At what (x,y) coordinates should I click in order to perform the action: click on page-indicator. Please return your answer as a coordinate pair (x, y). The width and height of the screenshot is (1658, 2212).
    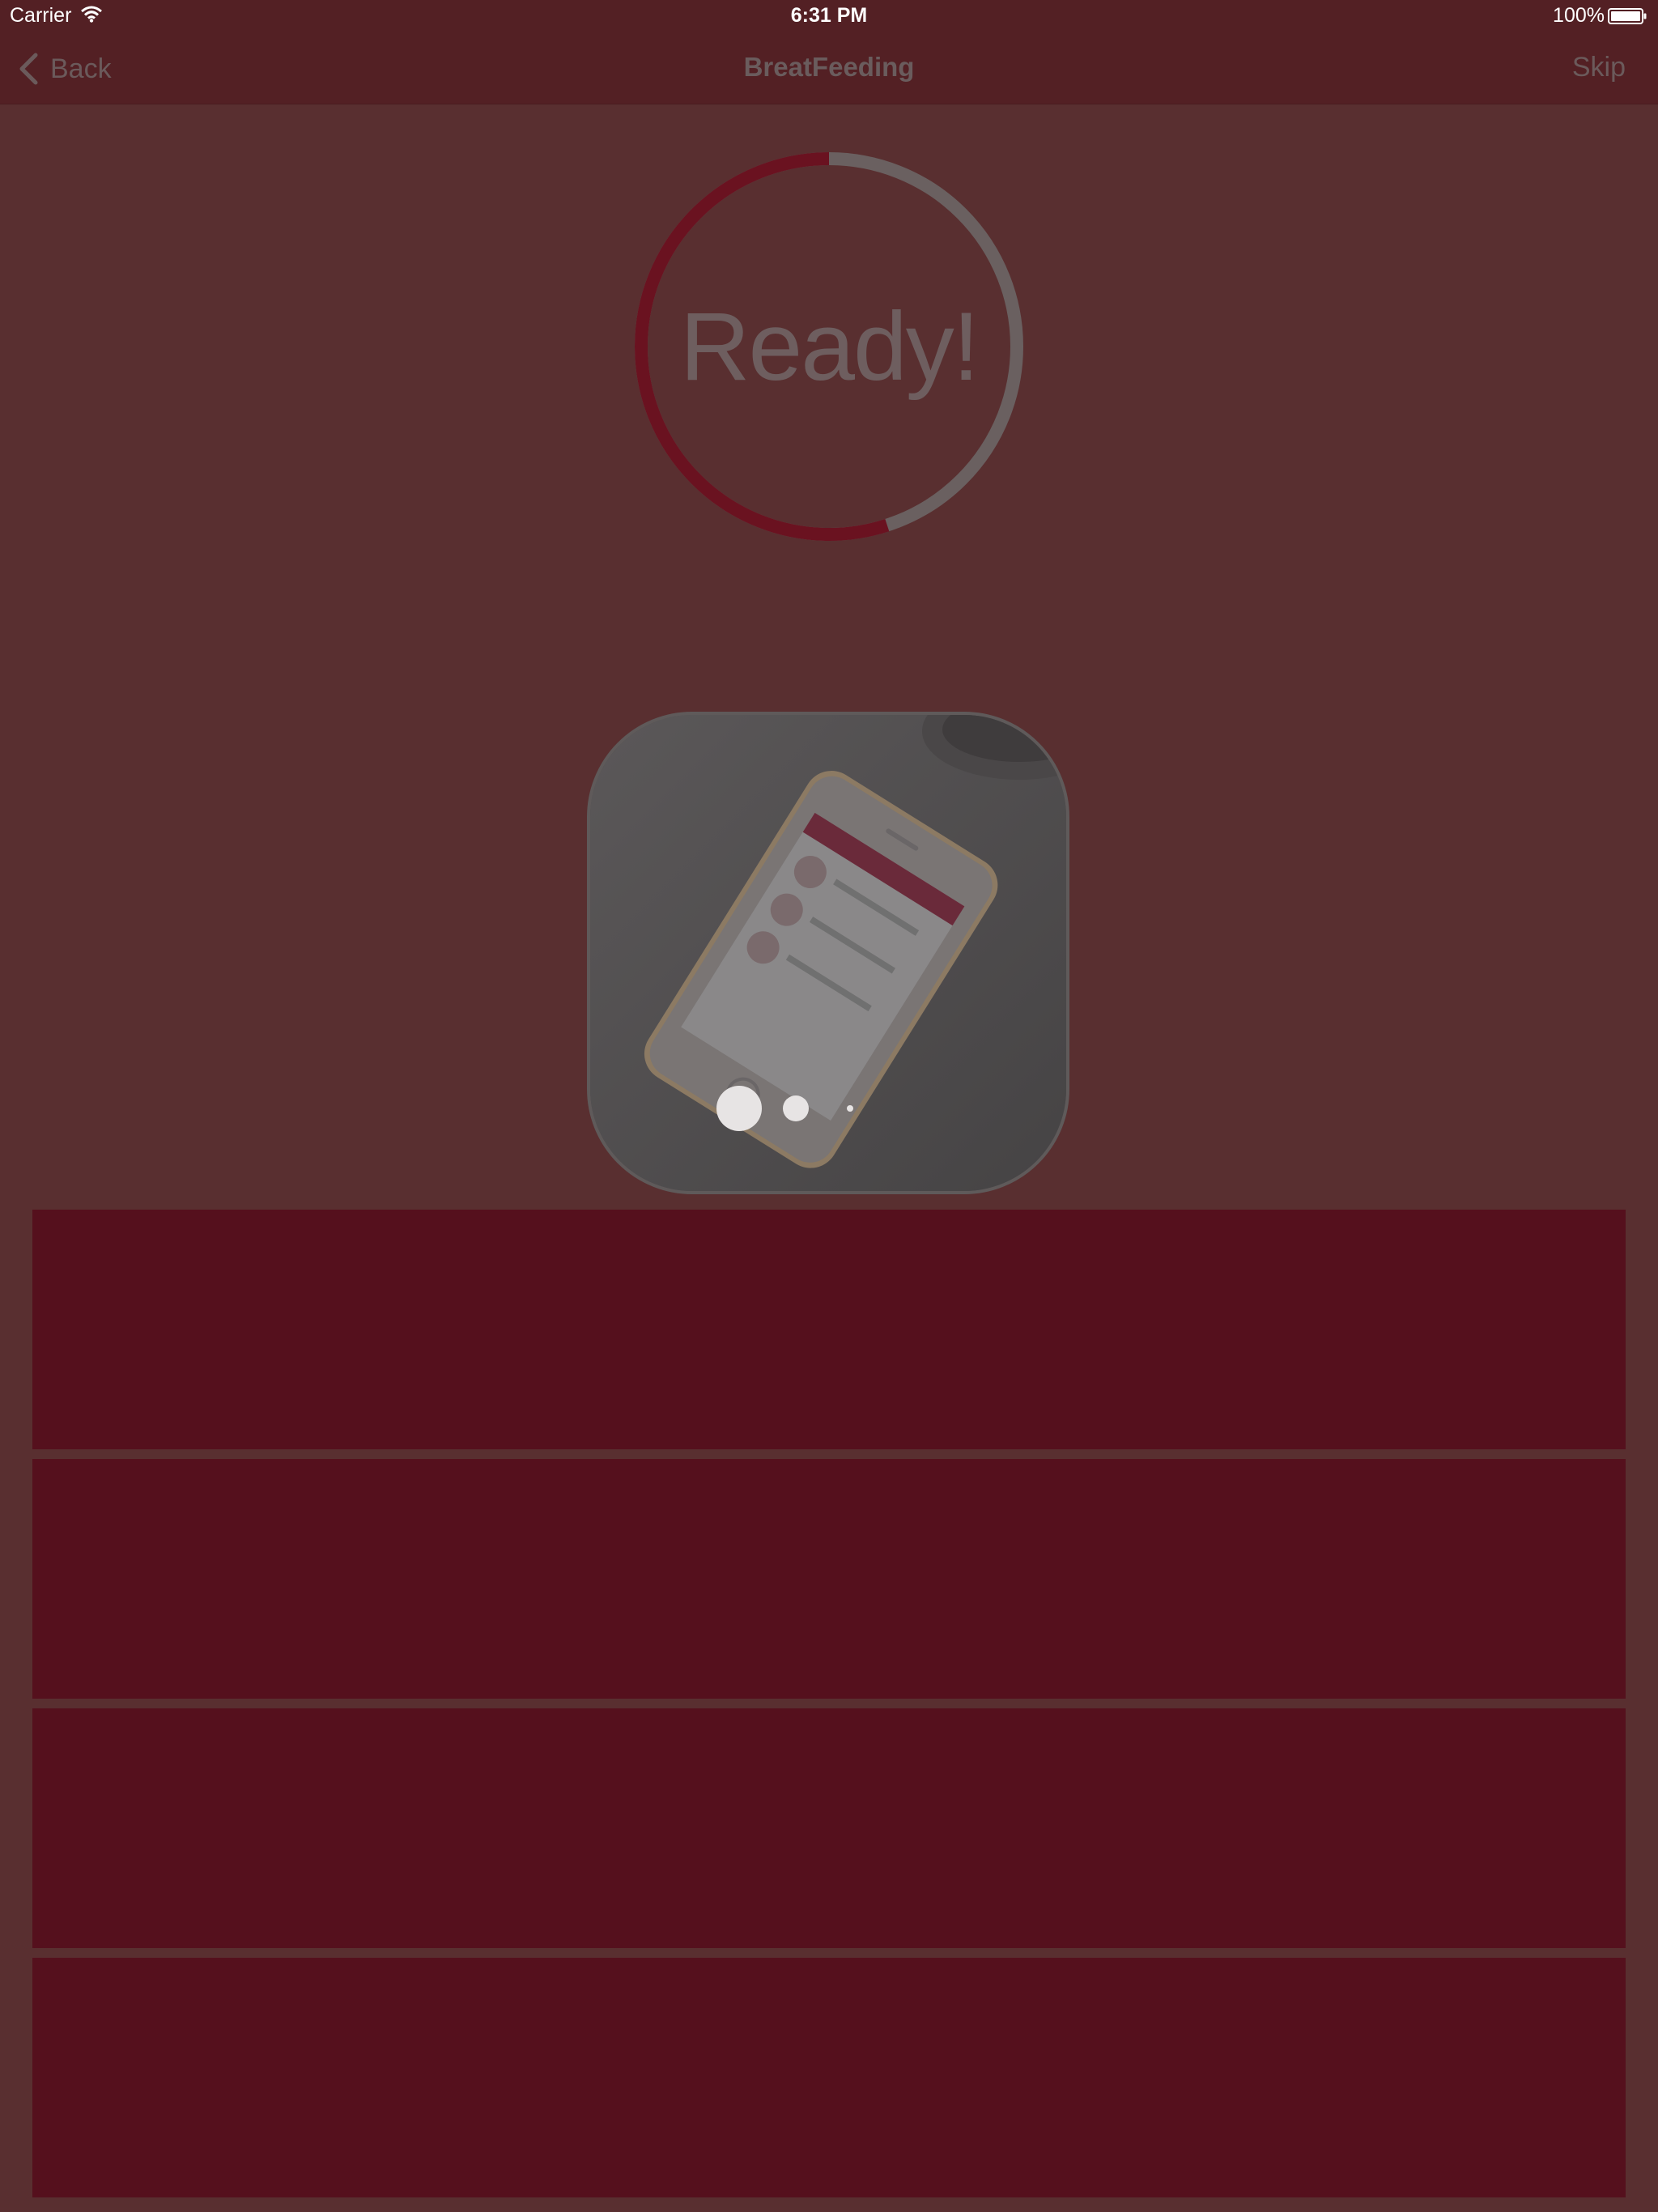
    Looking at the image, I should click on (828, 1110).